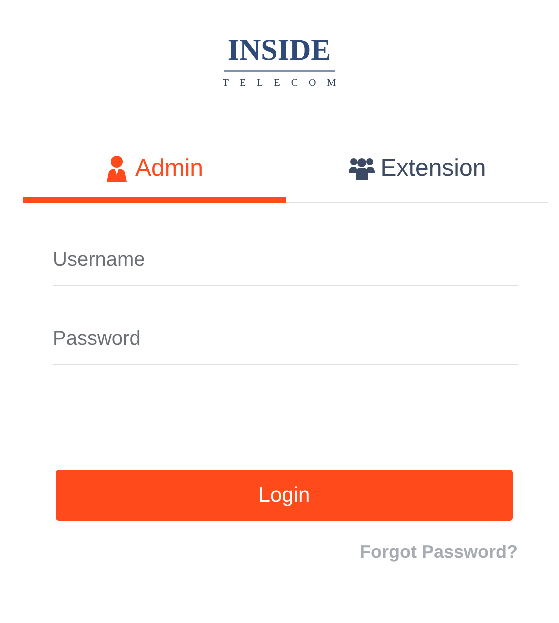 This screenshot has height=623, width=559. I want to click on user-icon, so click(117, 169).